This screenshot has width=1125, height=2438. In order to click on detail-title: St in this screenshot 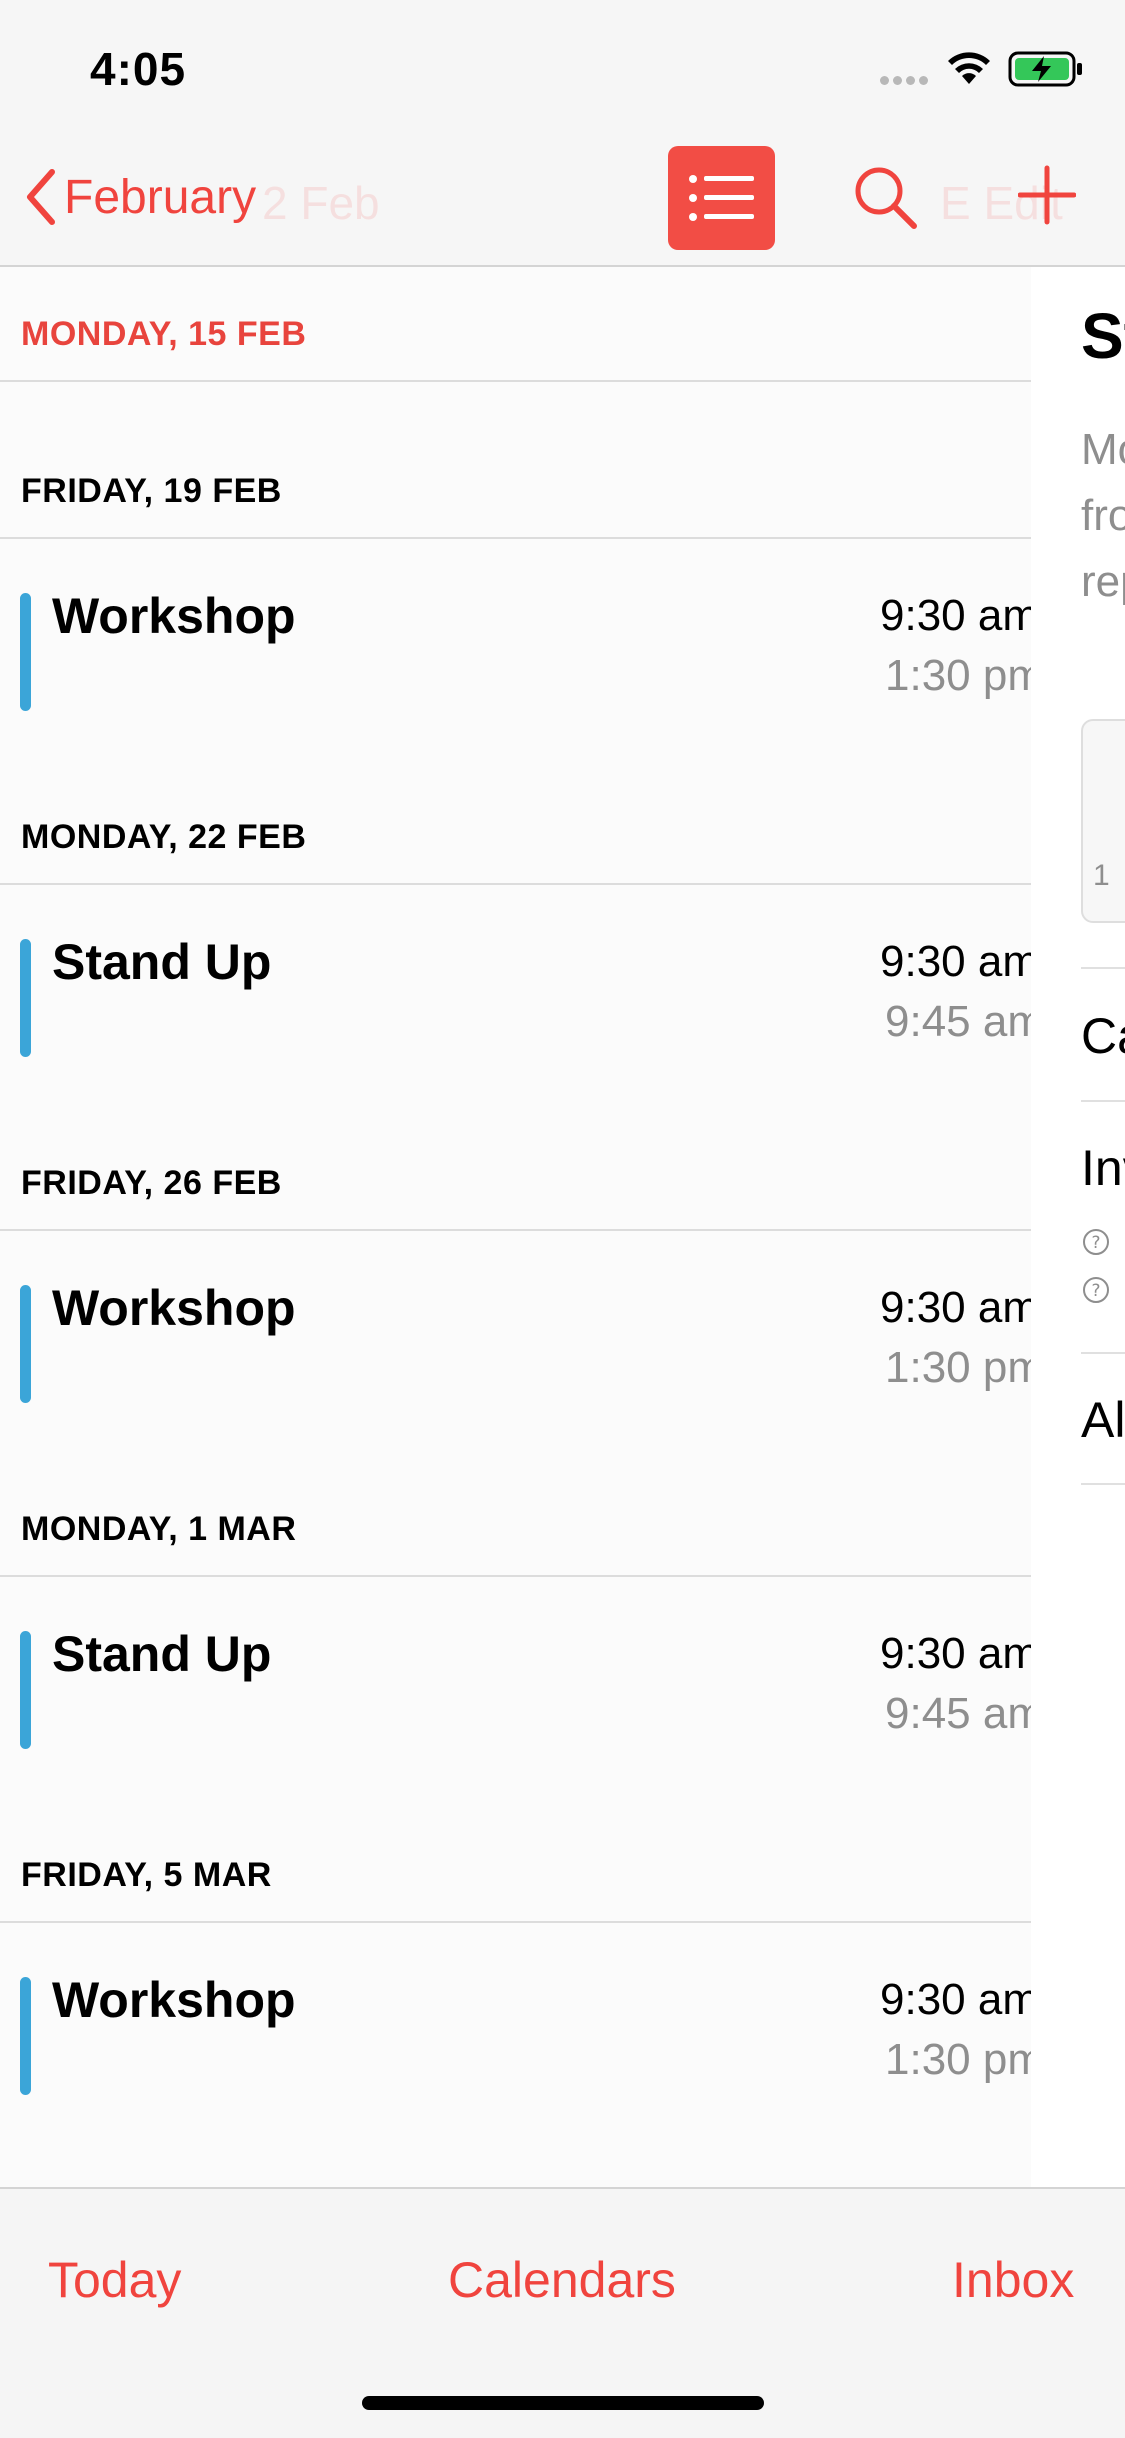, I will do `click(1103, 336)`.